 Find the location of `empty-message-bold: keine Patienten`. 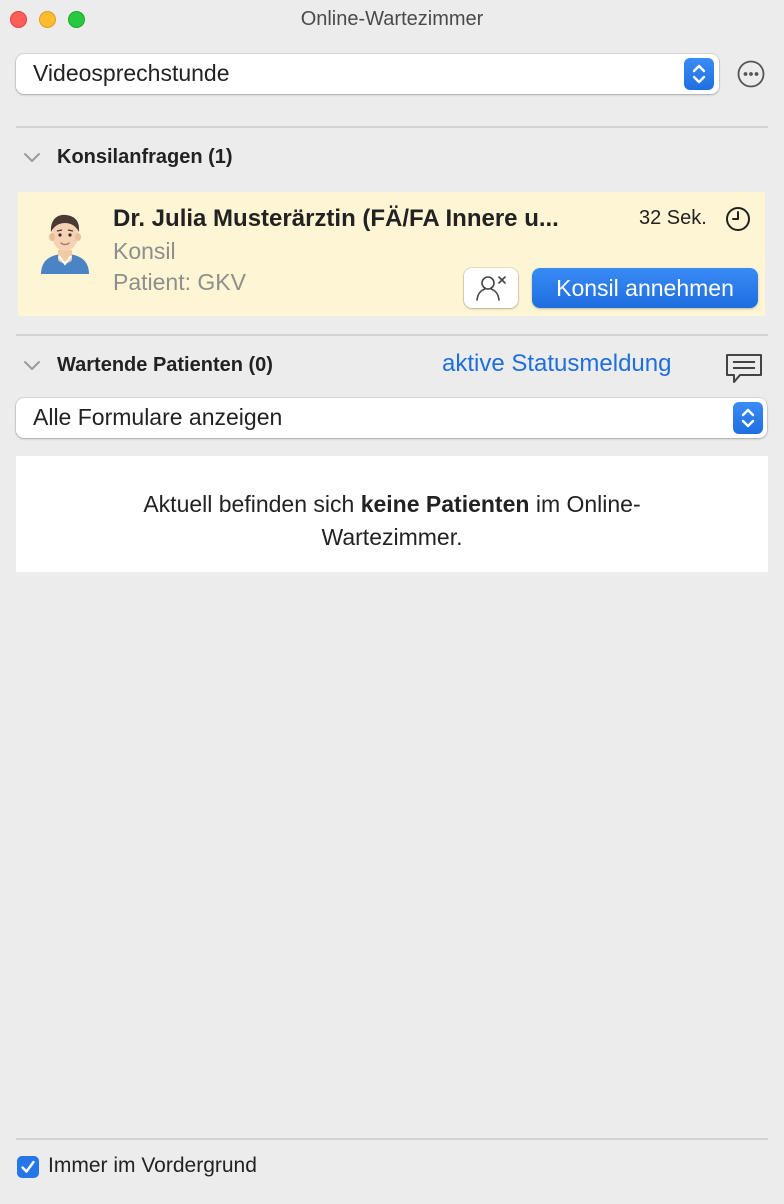

empty-message-bold: keine Patienten is located at coordinates (445, 504).